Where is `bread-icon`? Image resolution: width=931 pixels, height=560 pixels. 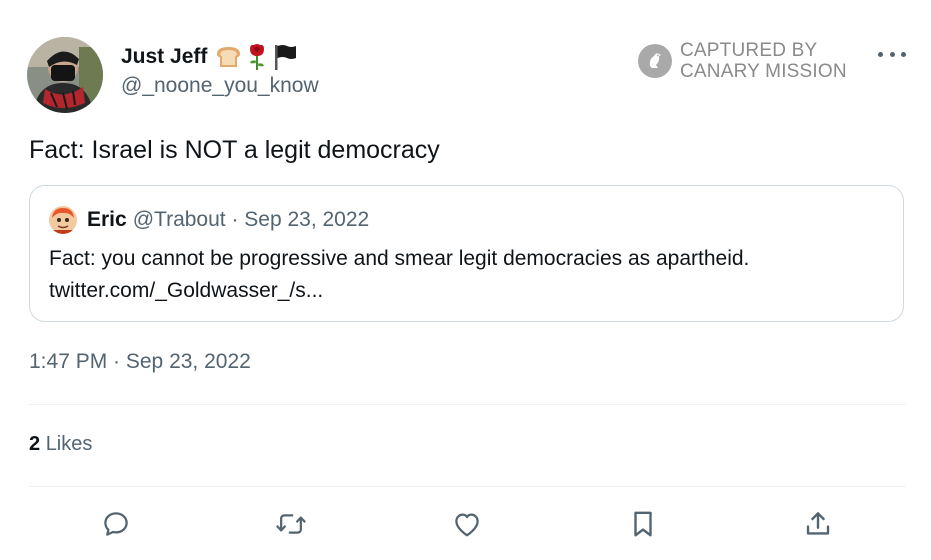 bread-icon is located at coordinates (228, 57).